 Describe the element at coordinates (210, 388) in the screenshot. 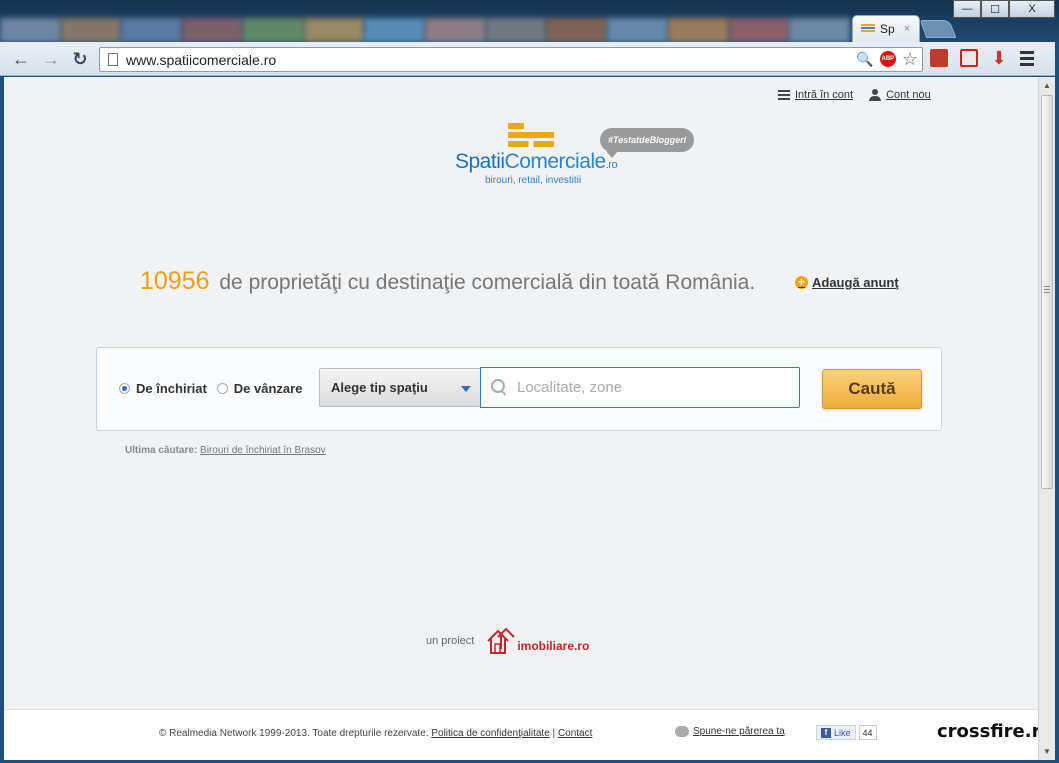

I see `listing-type-radios: De închiriat De vânzare` at that location.